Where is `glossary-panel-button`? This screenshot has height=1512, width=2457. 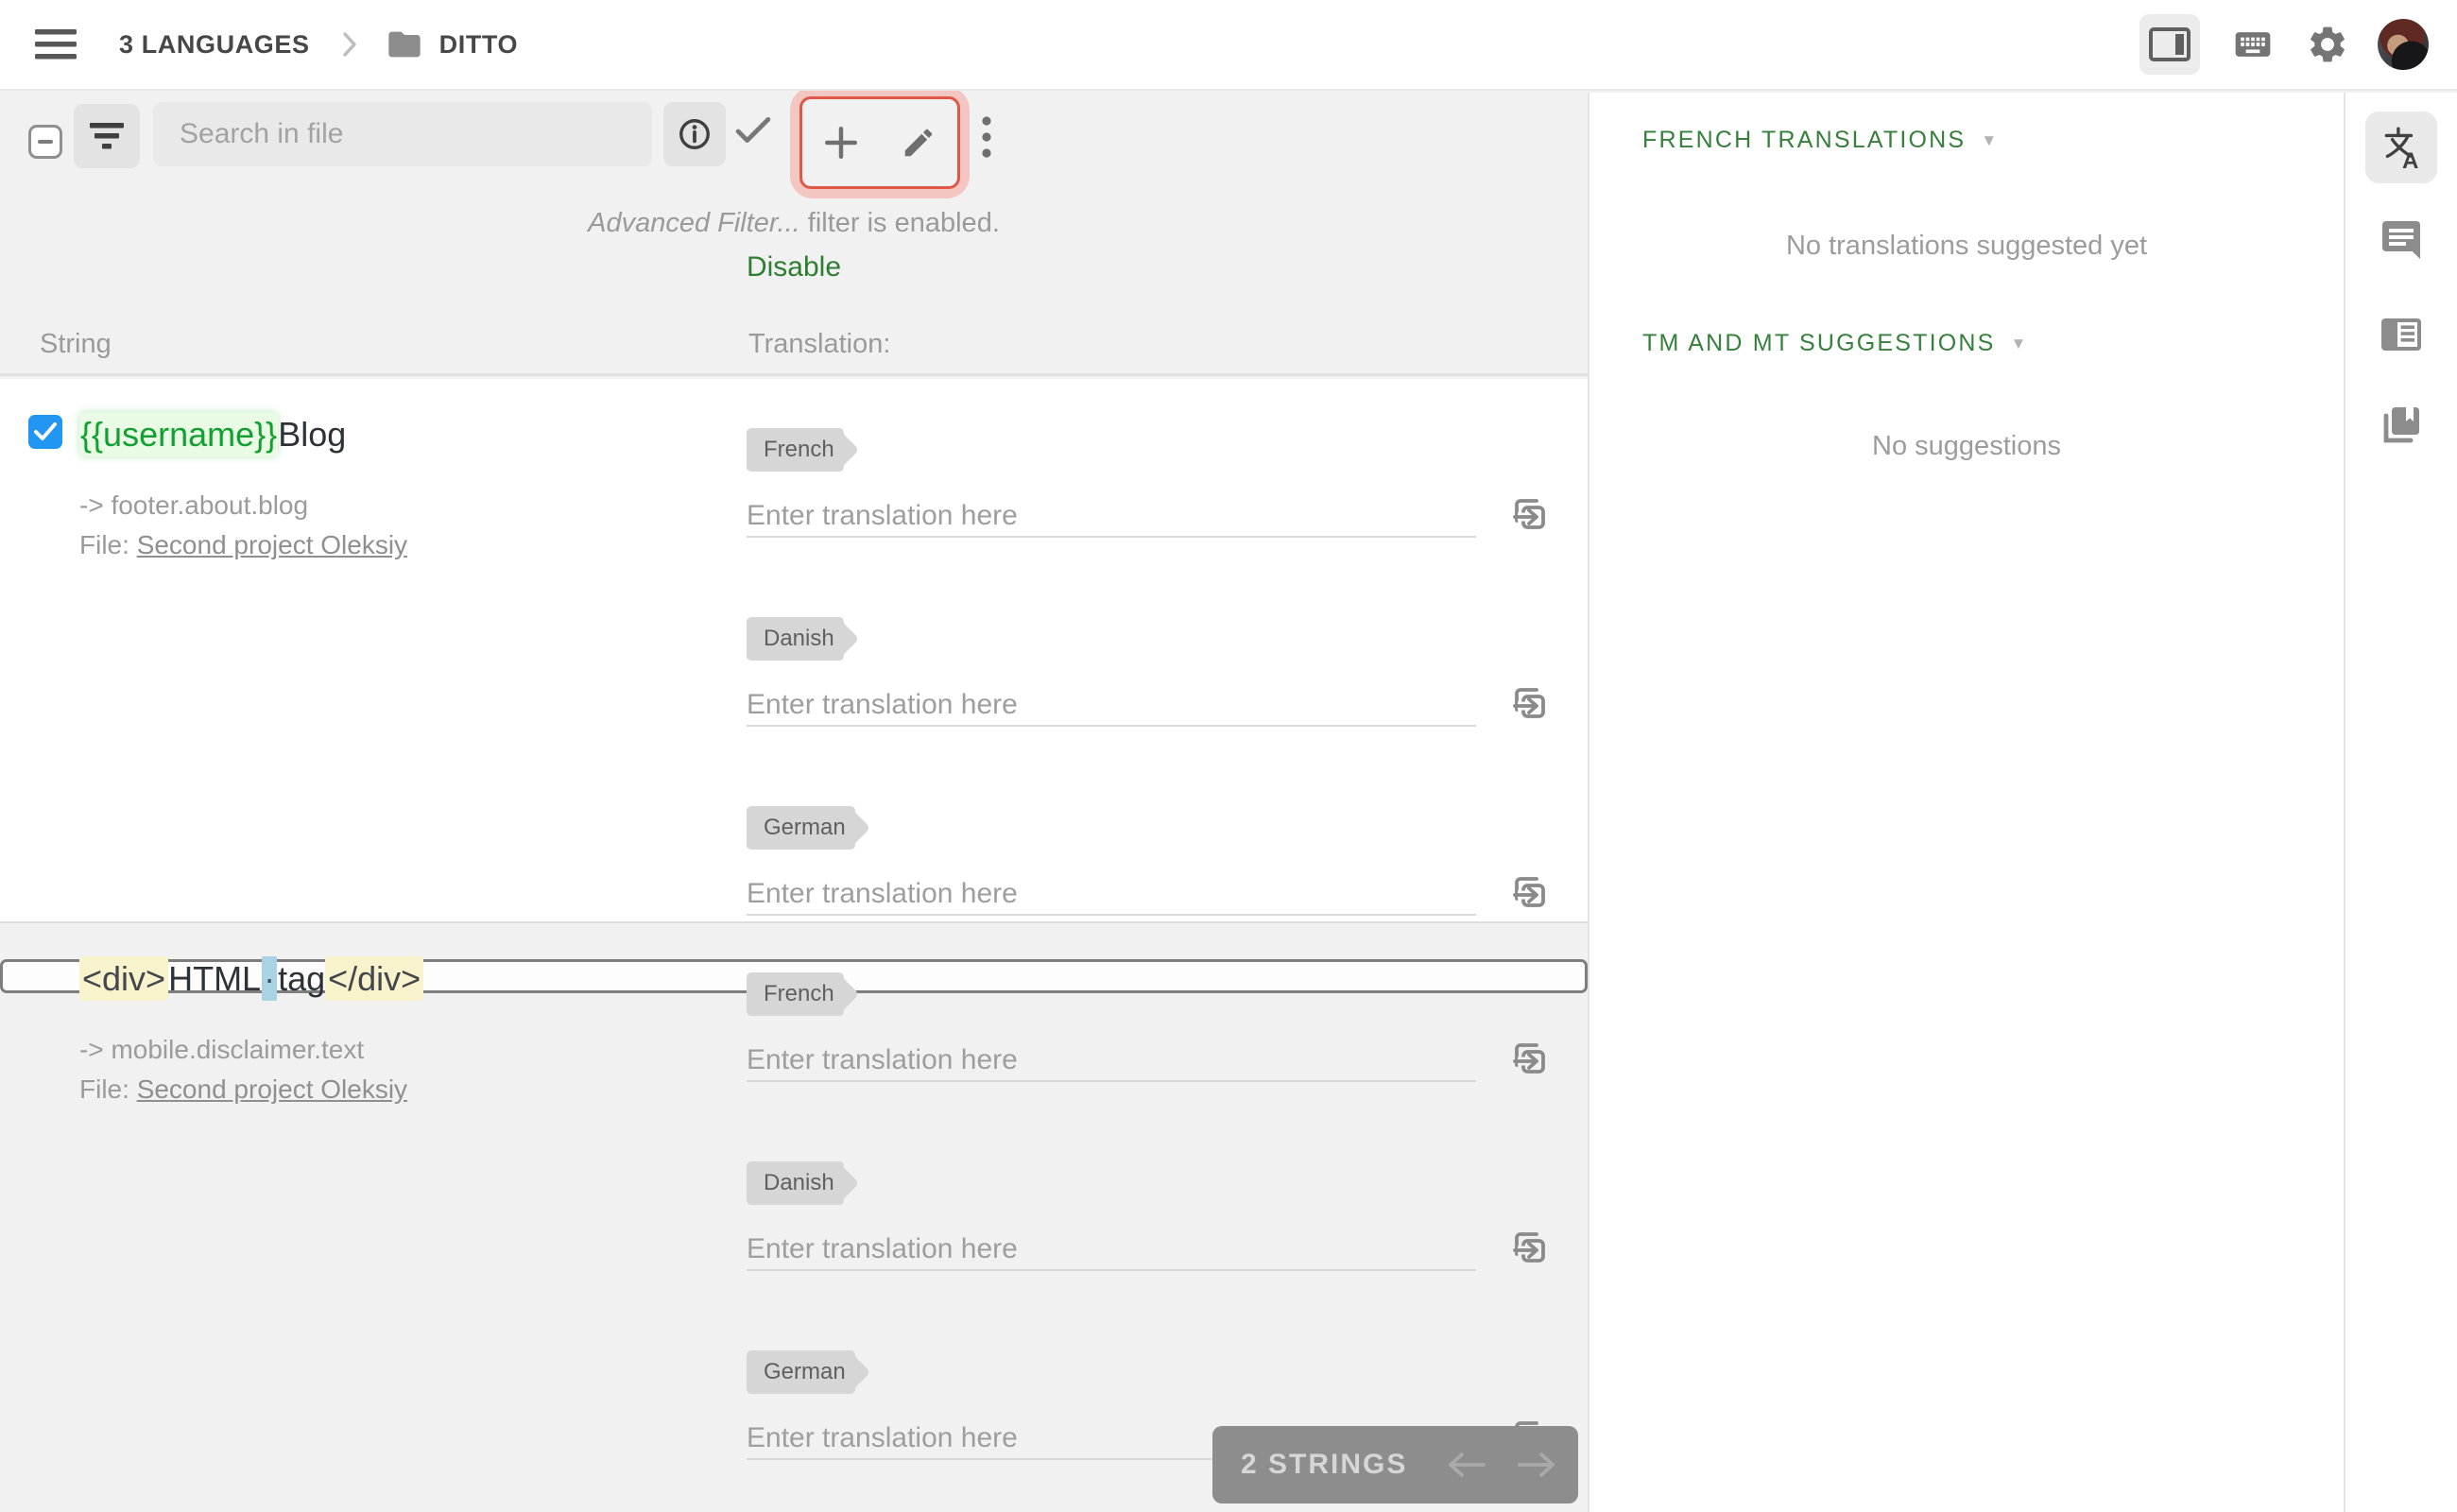 glossary-panel-button is located at coordinates (2401, 425).